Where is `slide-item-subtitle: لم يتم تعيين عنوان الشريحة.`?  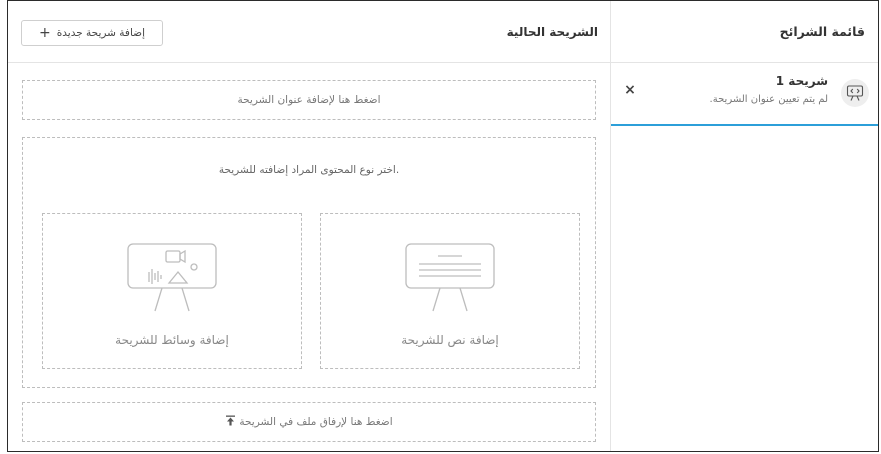
slide-item-subtitle: لم يتم تعيين عنوان الشريحة. is located at coordinates (768, 99).